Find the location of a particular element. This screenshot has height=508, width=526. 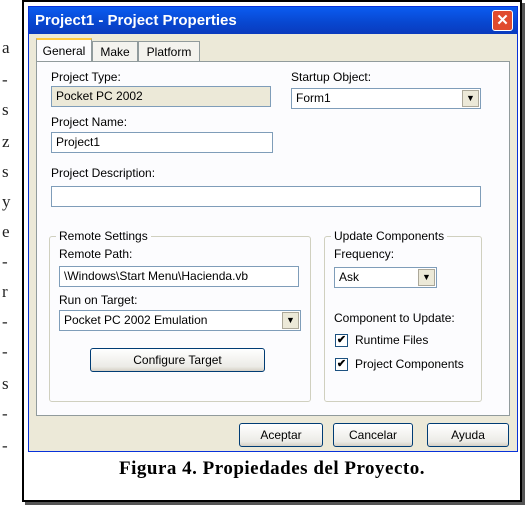

component-to-update-label: Component to Update: is located at coordinates (394, 318).